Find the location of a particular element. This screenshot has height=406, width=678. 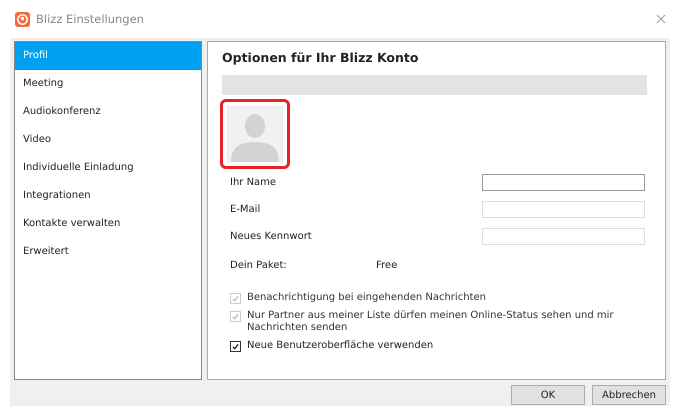

field-label: Ihr Name is located at coordinates (253, 182).